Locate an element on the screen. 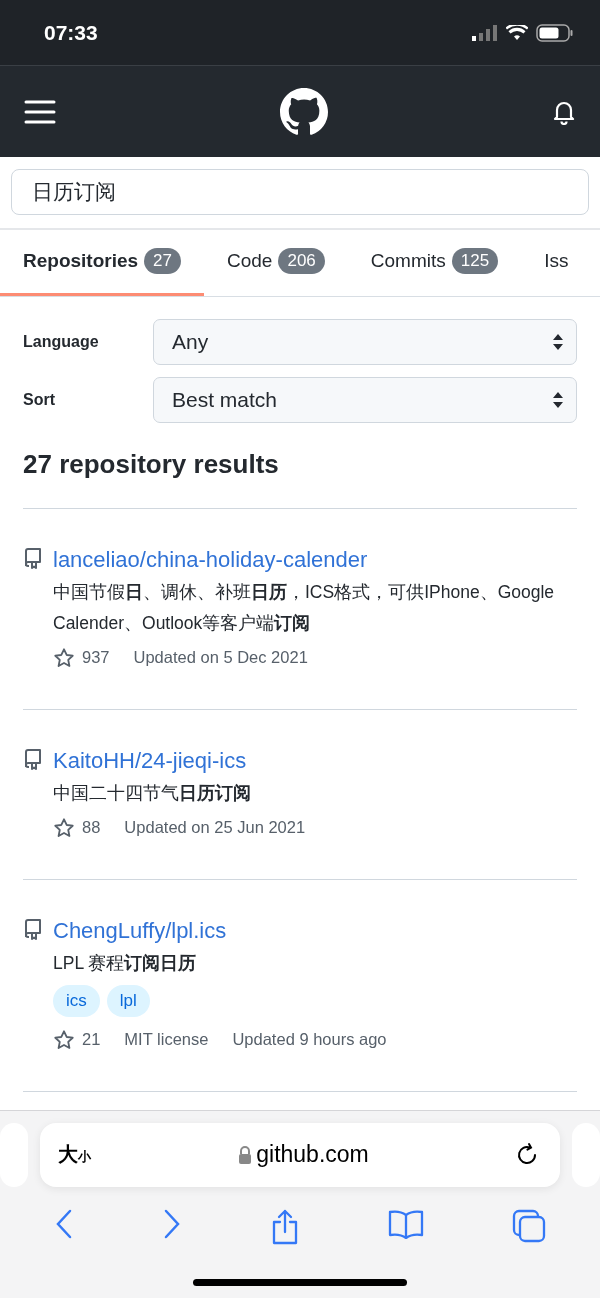 The width and height of the screenshot is (600, 1298). star-count: 21 is located at coordinates (91, 1039).